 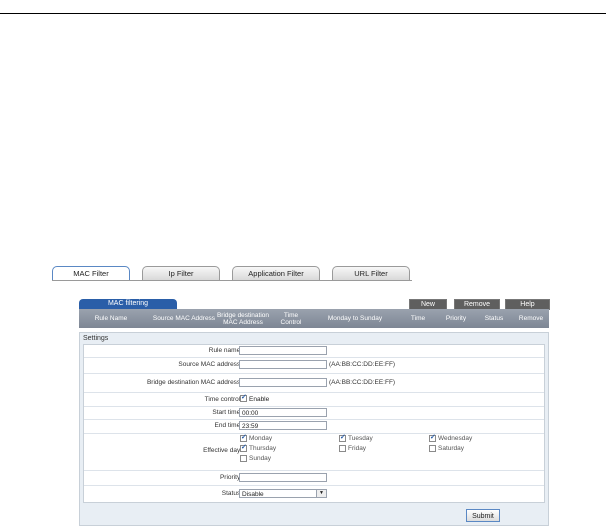 I want to click on settings-footer: Submit, so click(x=314, y=515).